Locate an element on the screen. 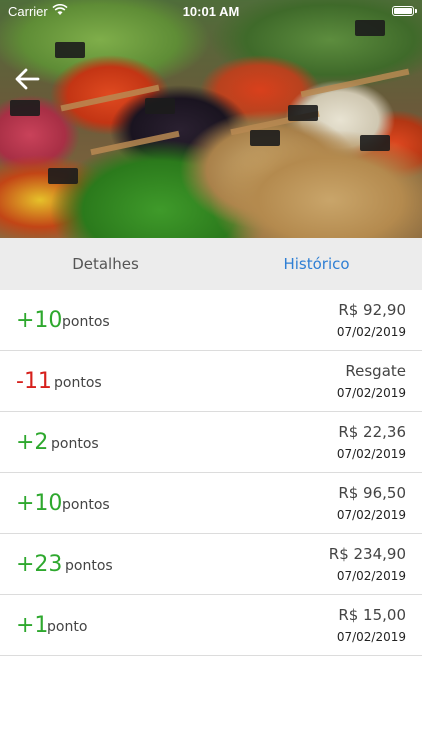 Image resolution: width=422 pixels, height=750 pixels. battery-icon is located at coordinates (404, 11).